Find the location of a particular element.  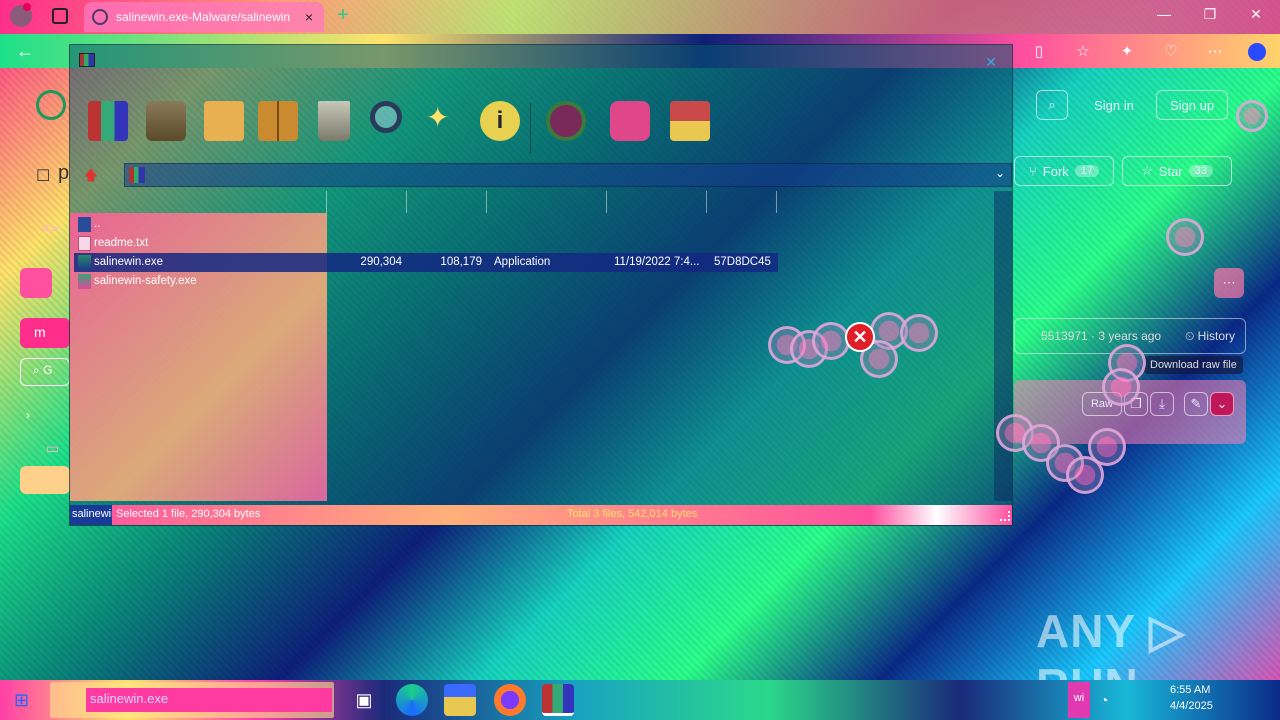

sign-up-button: Sign up is located at coordinates (1192, 105).